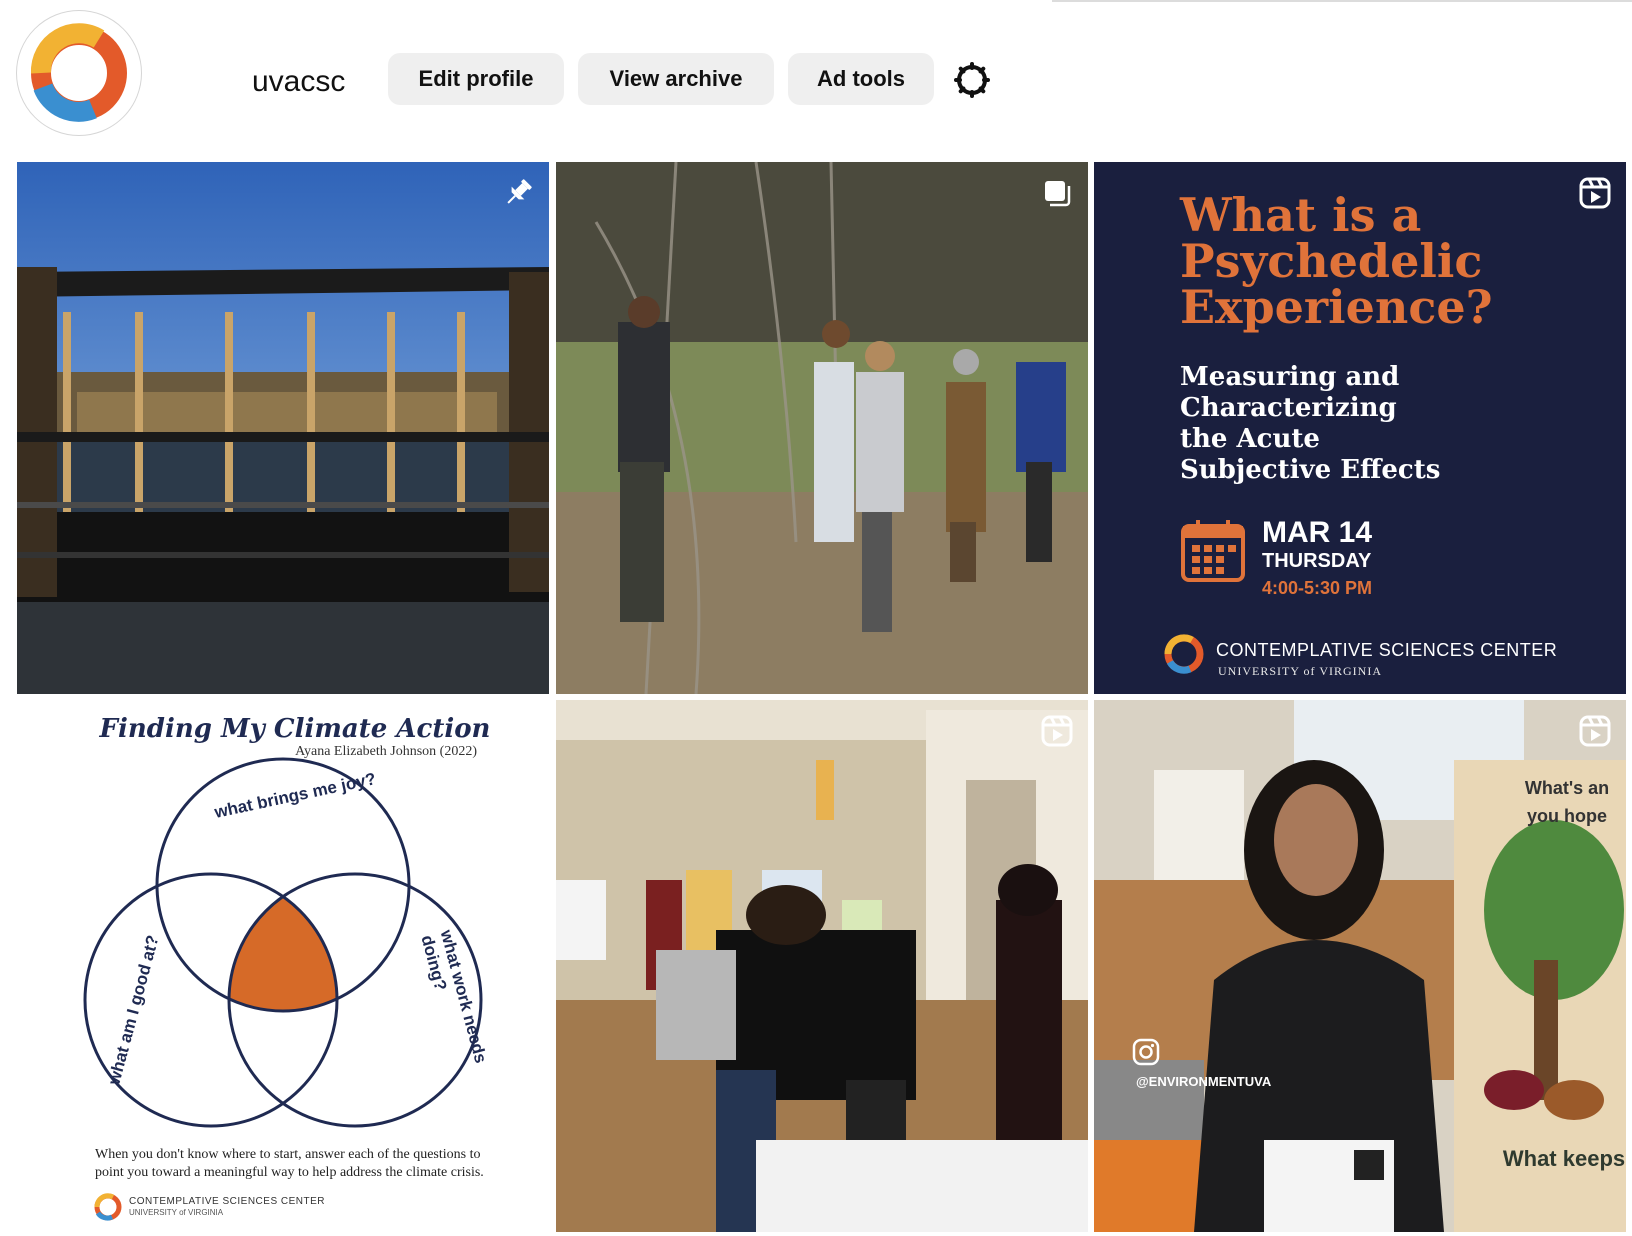 This screenshot has width=1632, height=1236. Describe the element at coordinates (519, 191) in the screenshot. I see `pin-icon` at that location.